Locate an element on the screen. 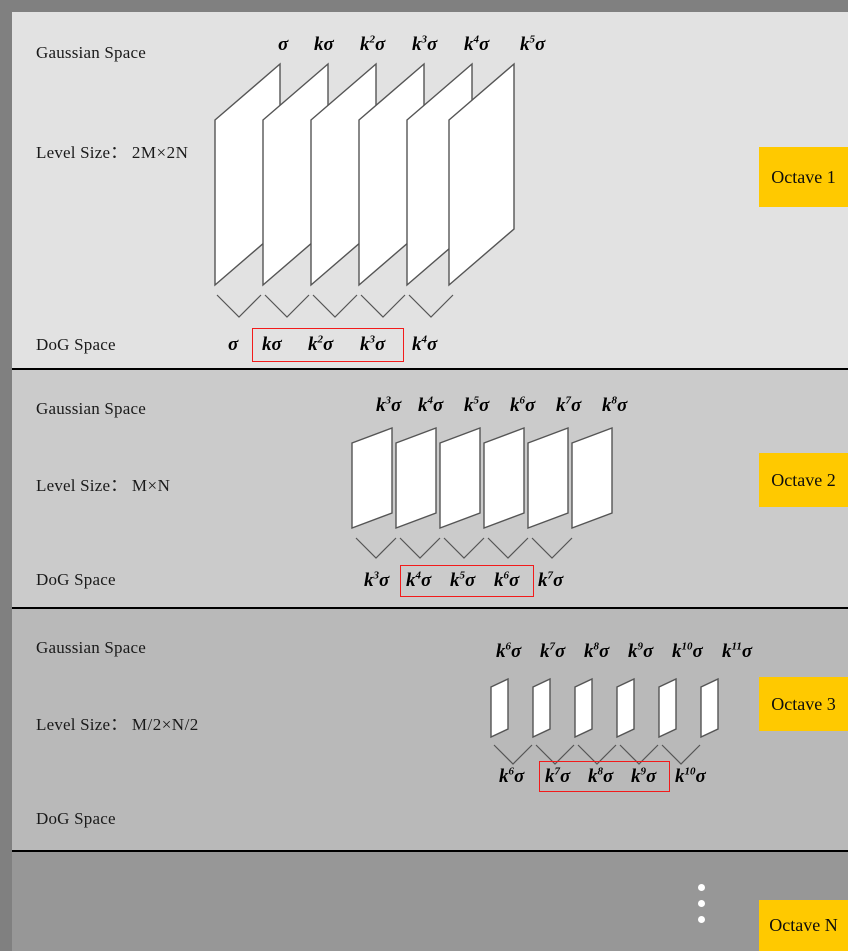 This screenshot has height=951, width=848. octave-1-gaussian-sigma-2: k2σ is located at coordinates (373, 44).